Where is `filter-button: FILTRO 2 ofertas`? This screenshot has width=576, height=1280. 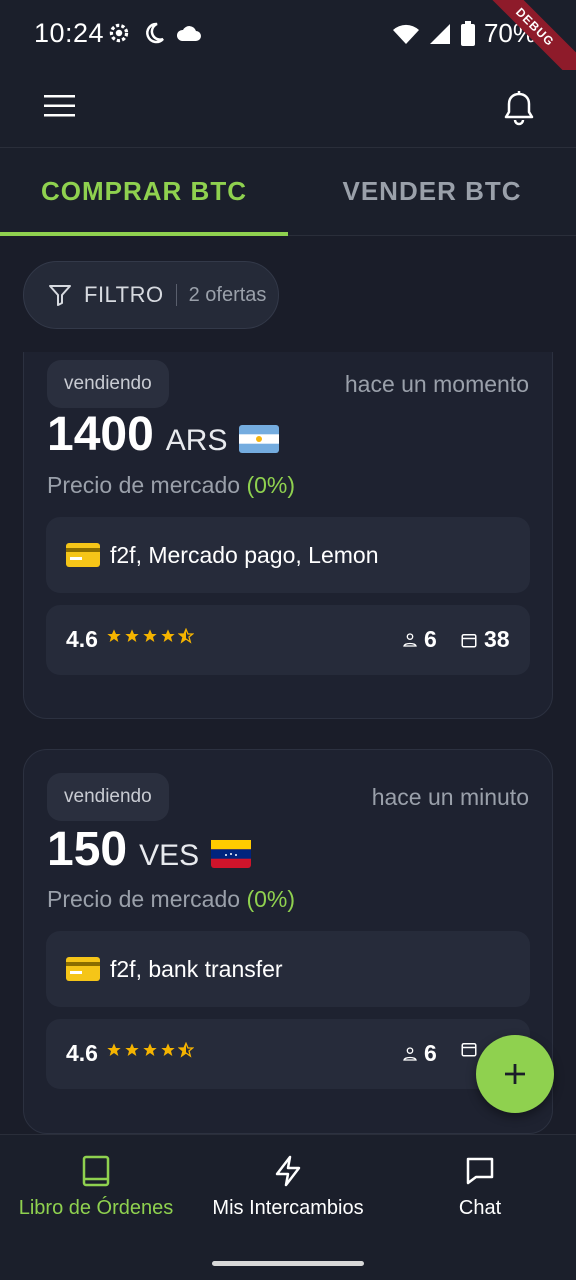 filter-button: FILTRO 2 ofertas is located at coordinates (151, 295).